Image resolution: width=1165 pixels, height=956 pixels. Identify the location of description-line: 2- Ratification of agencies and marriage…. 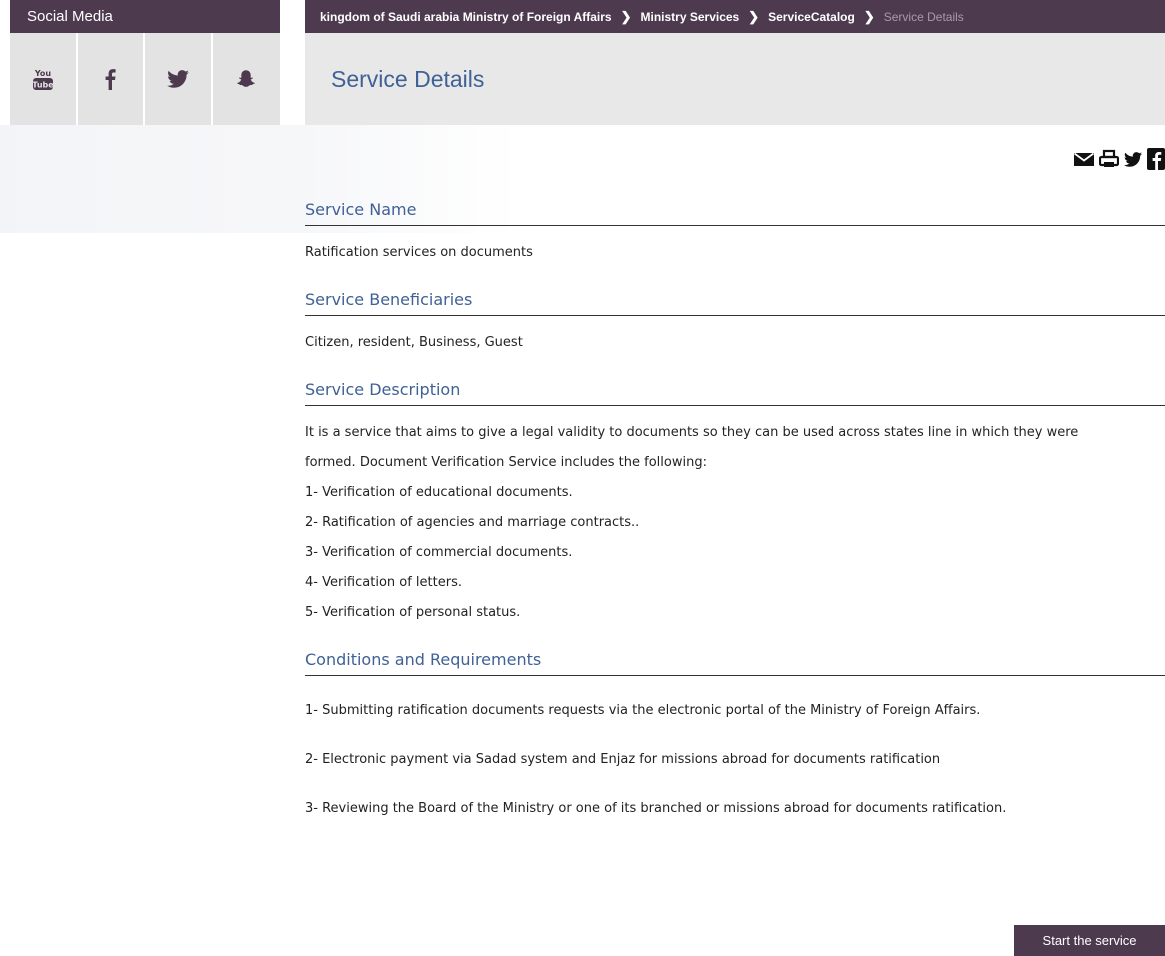
(472, 522).